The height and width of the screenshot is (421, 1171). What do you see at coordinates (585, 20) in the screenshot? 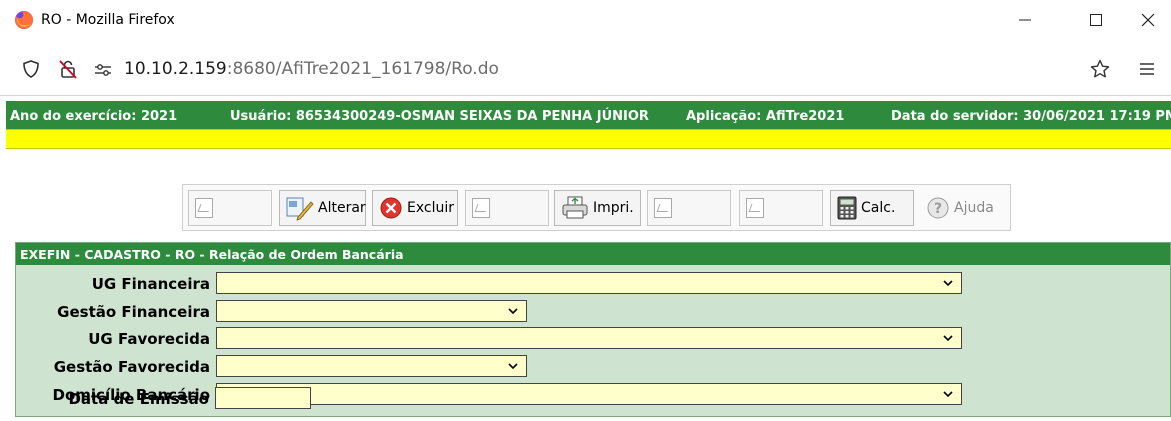
I see `title-bar: RO - Mozilla Firefox` at bounding box center [585, 20].